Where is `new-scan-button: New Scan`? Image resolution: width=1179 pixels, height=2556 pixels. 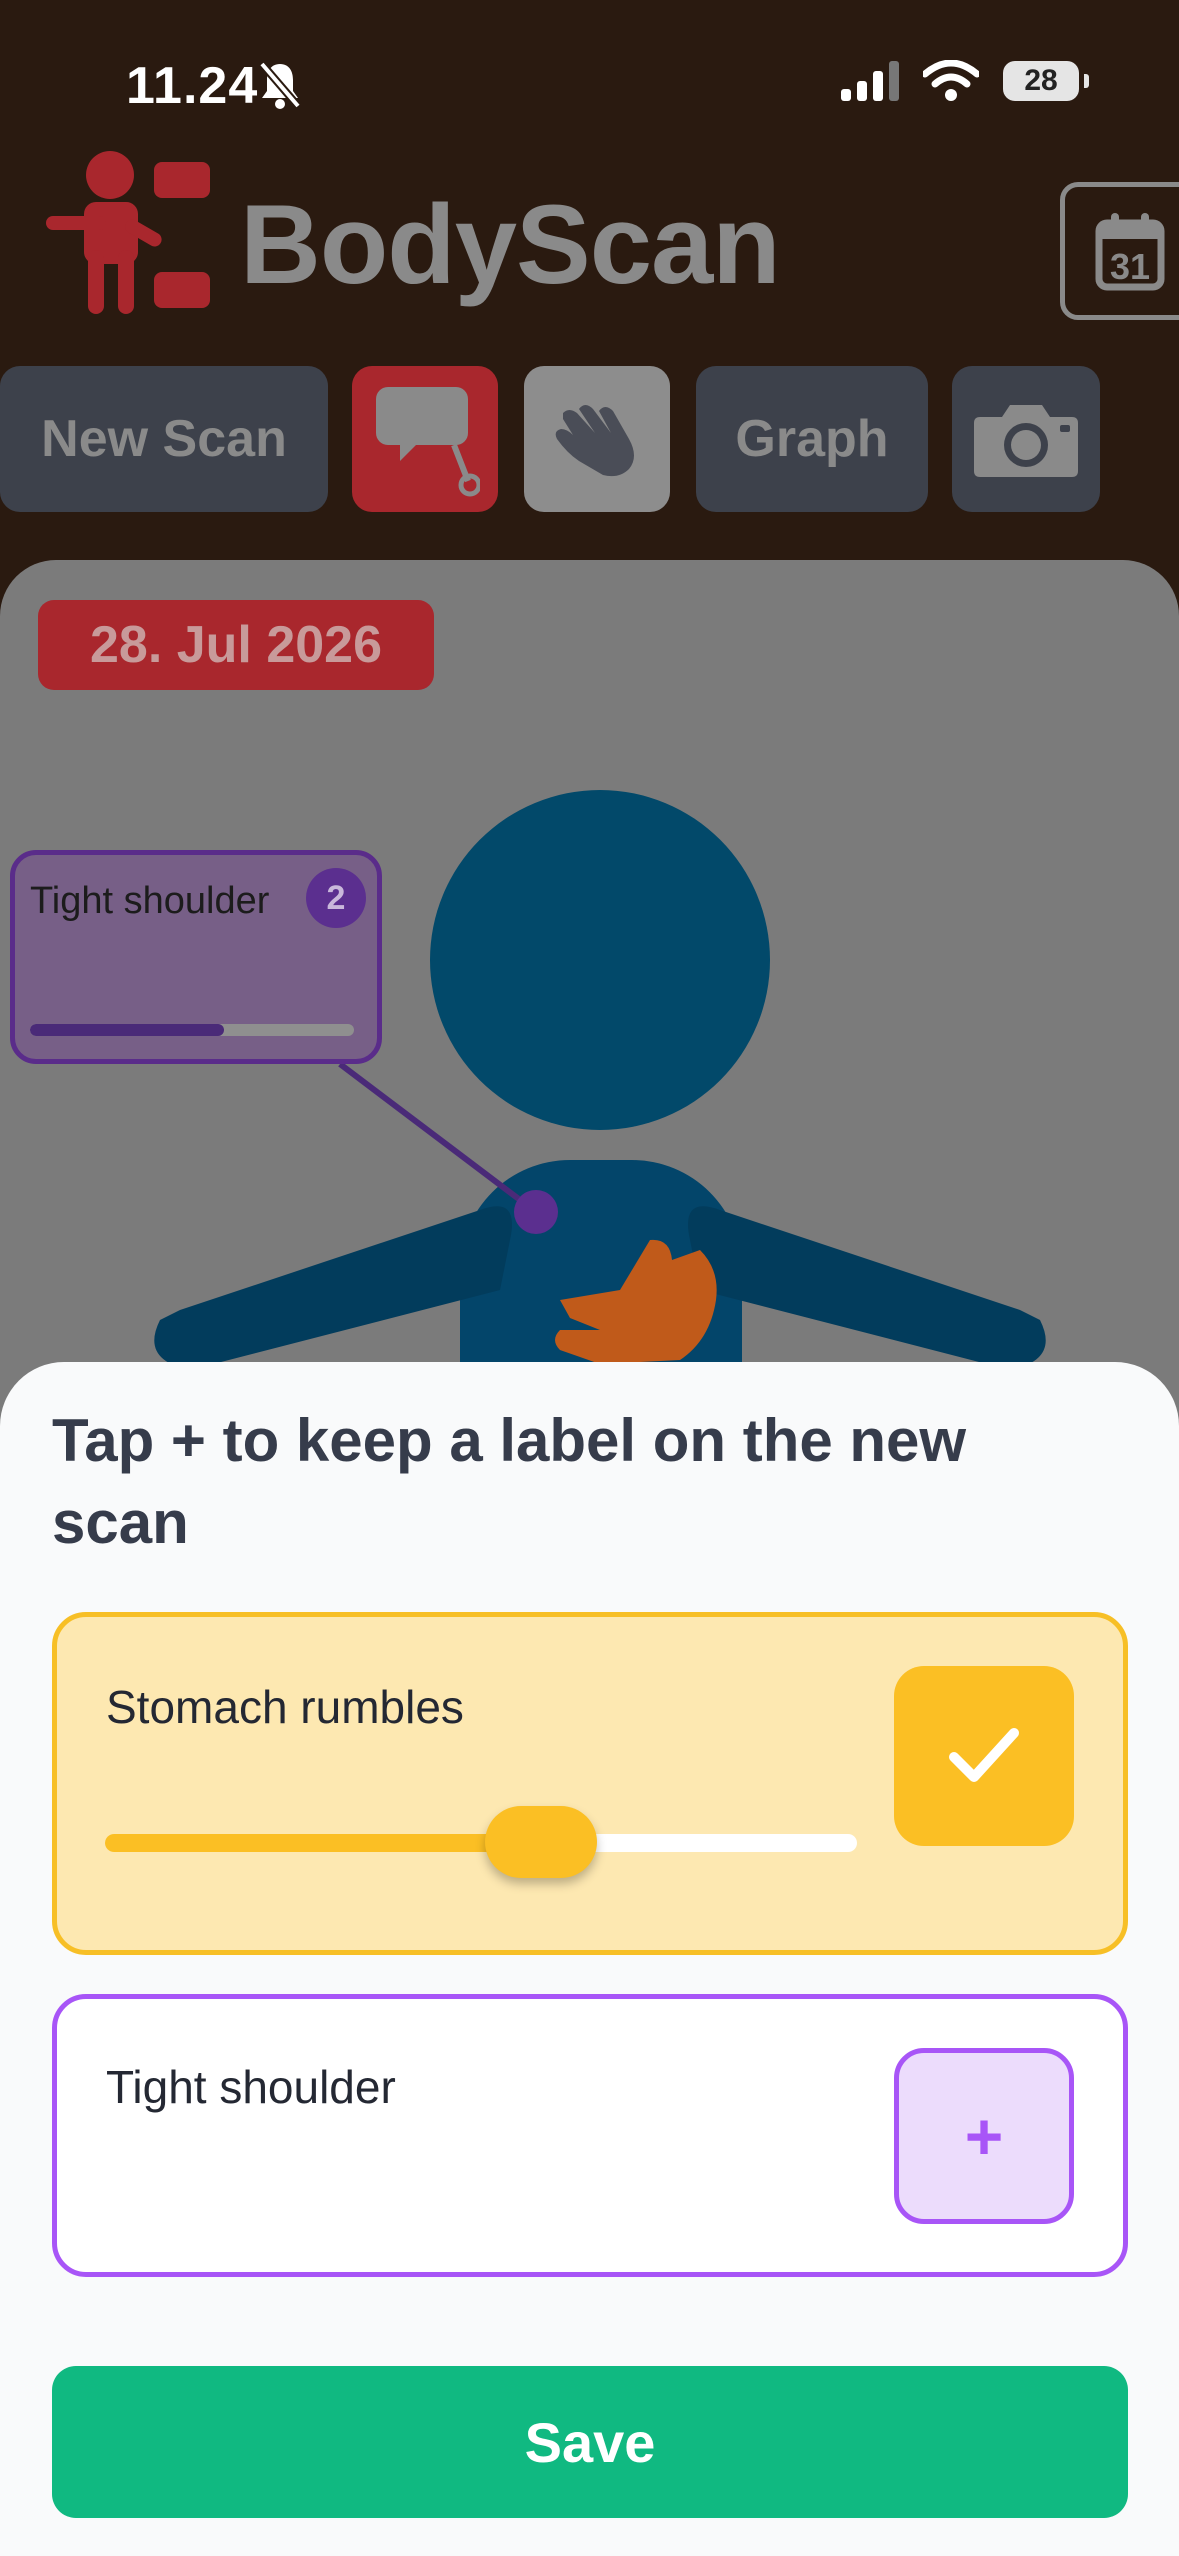 new-scan-button: New Scan is located at coordinates (164, 439).